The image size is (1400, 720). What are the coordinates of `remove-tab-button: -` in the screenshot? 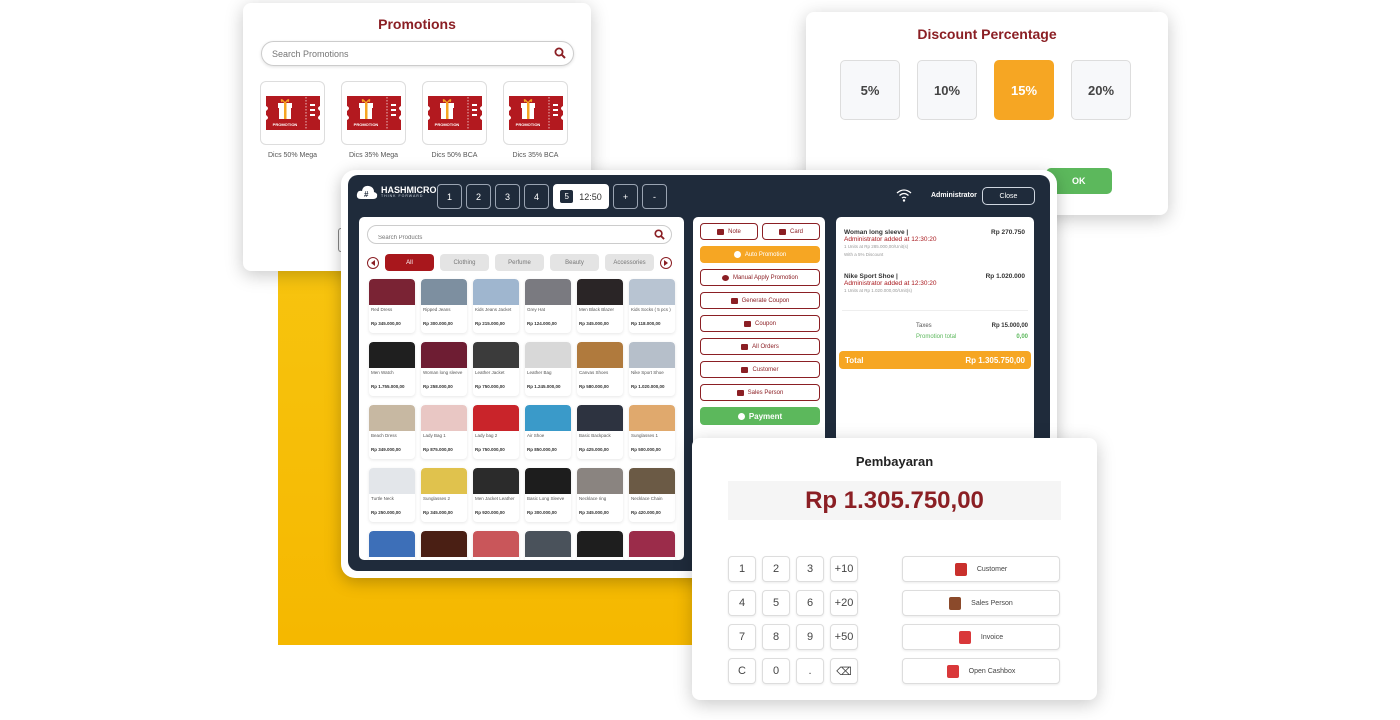 It's located at (654, 196).